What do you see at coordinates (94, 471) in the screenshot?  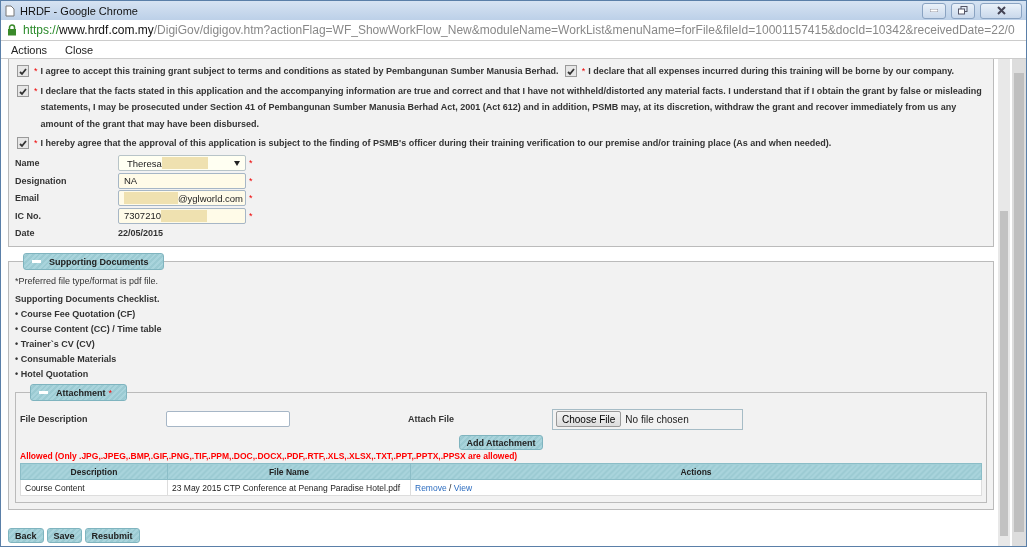 I see `column-header: Description` at bounding box center [94, 471].